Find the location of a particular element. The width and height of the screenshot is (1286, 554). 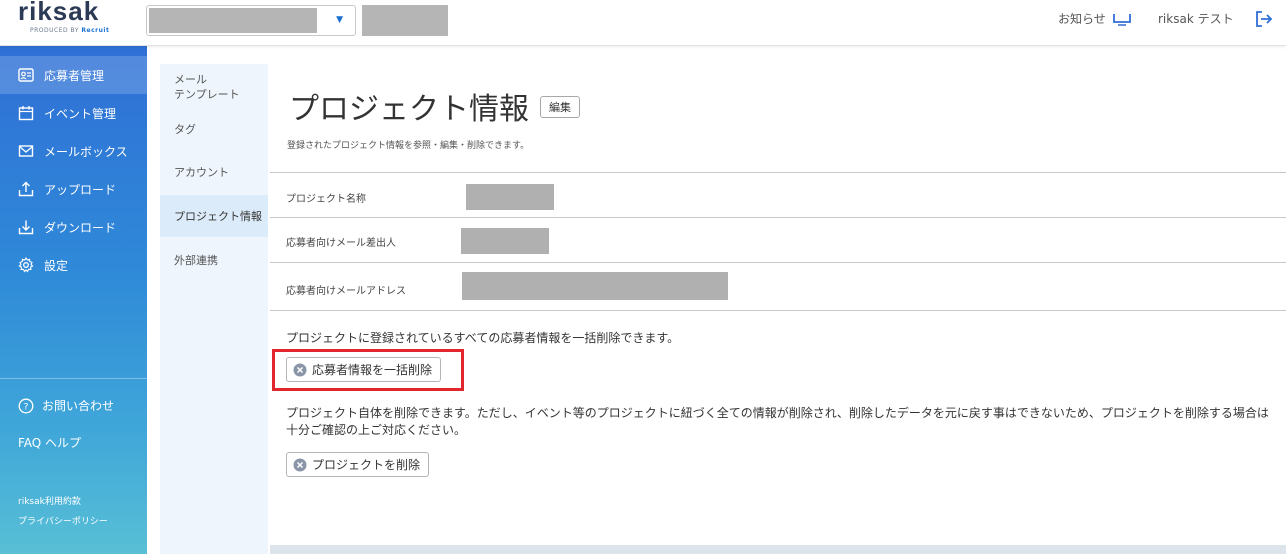

download-icon is located at coordinates (26, 227).